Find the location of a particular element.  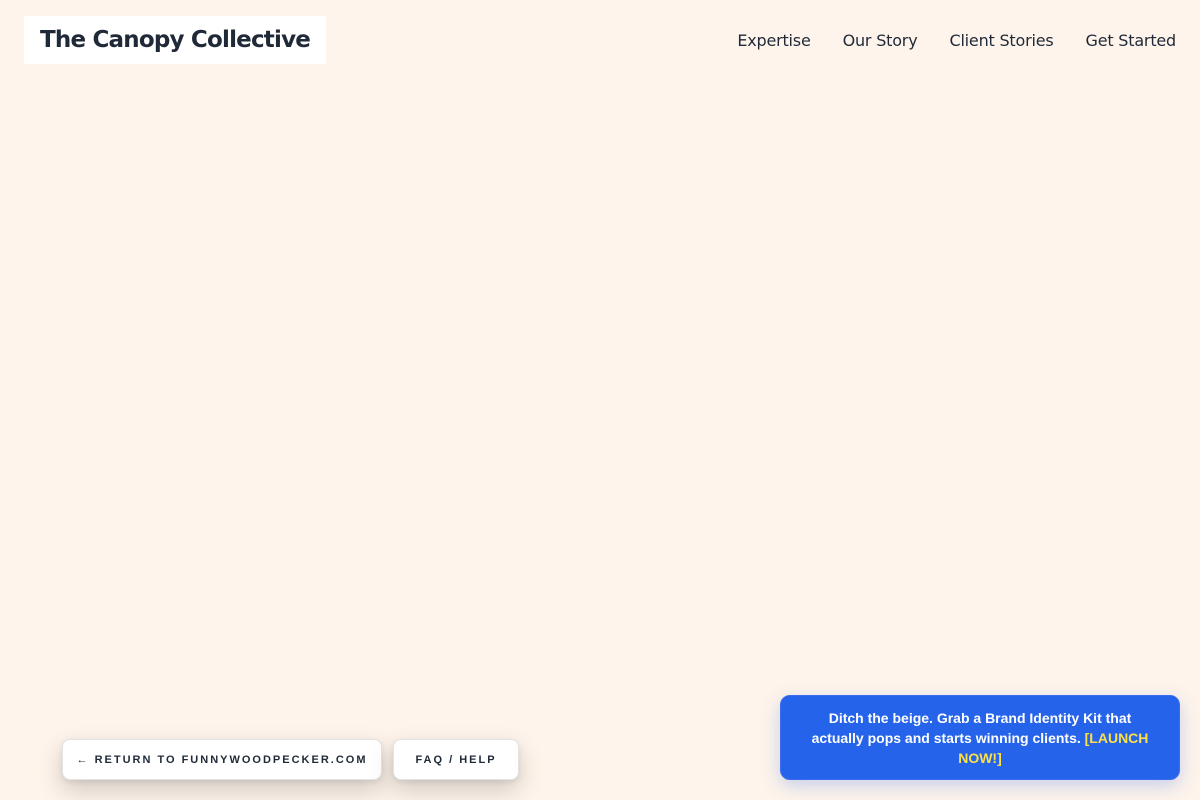

nav-item-our-story: Our Story is located at coordinates (880, 40).